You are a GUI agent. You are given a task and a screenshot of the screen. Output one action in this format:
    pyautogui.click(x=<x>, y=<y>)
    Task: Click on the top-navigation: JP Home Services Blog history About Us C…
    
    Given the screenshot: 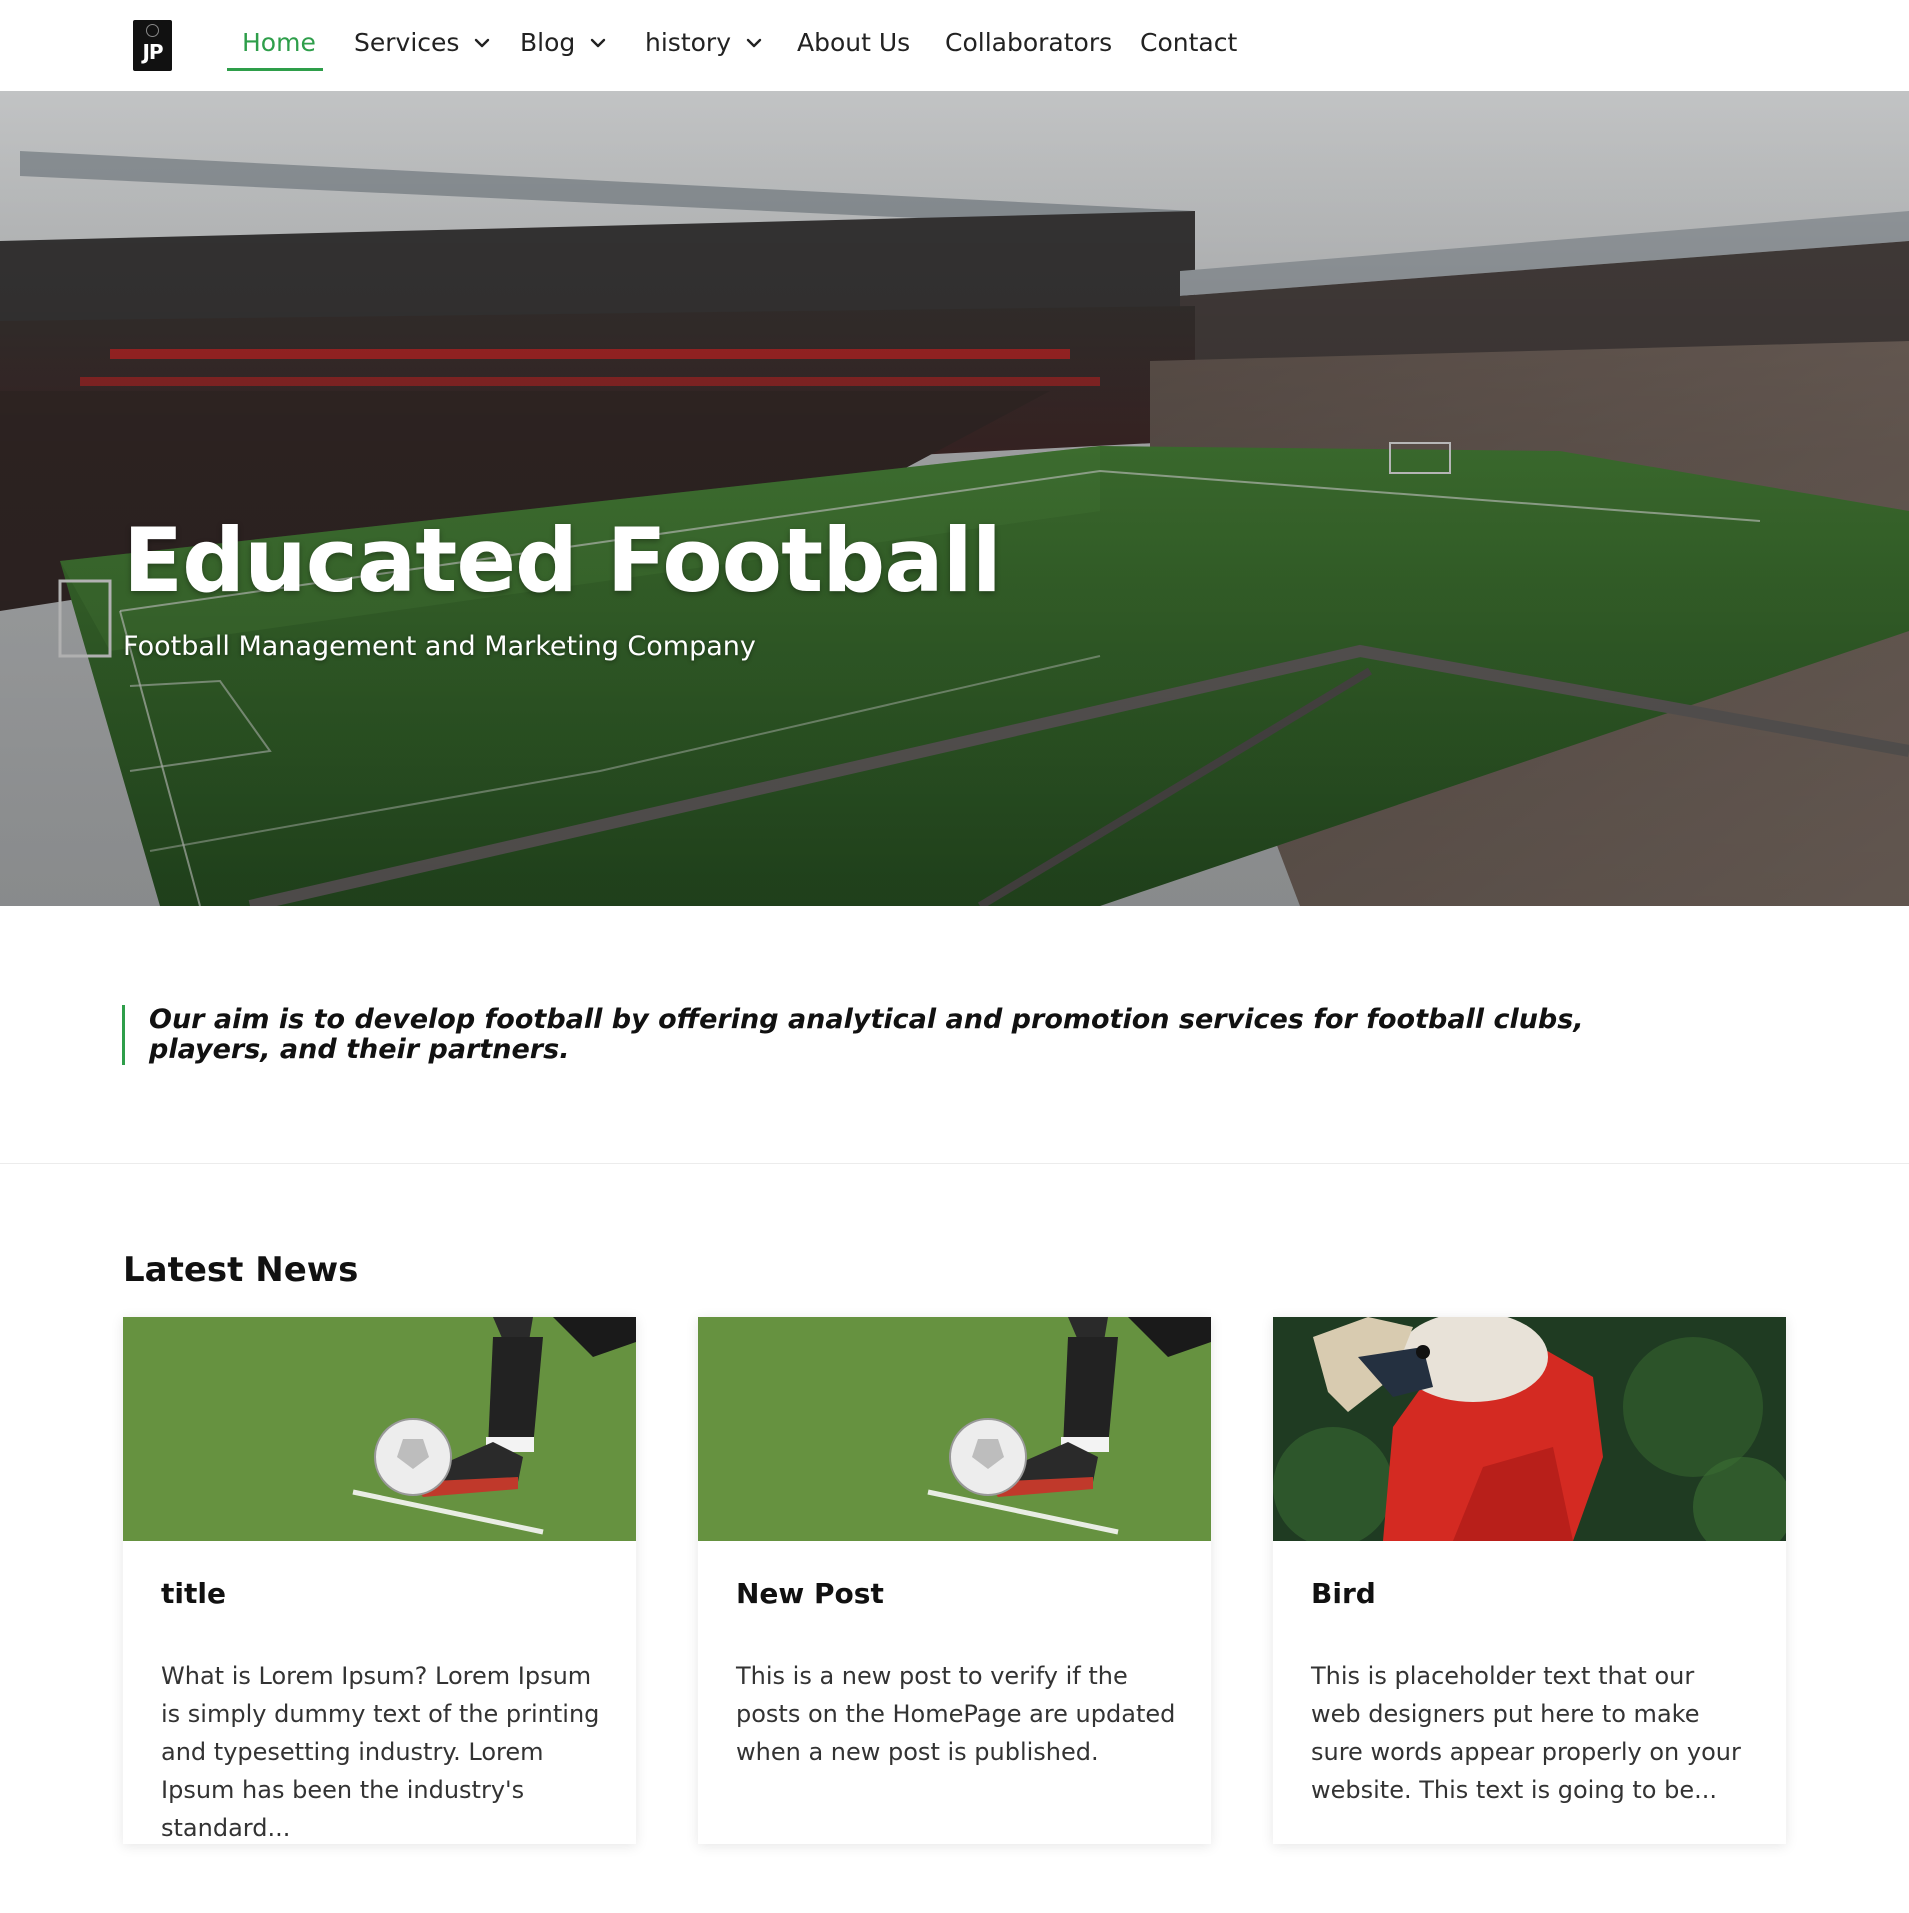 What is the action you would take?
    pyautogui.click(x=954, y=45)
    